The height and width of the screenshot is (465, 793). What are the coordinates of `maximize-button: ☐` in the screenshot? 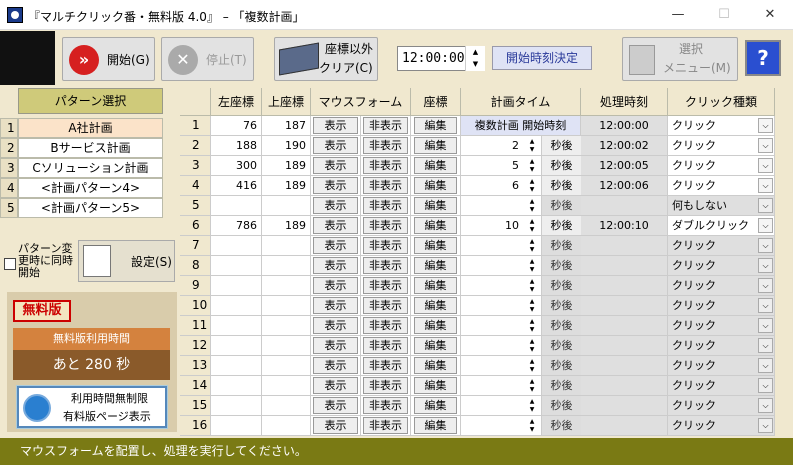 It's located at (724, 15).